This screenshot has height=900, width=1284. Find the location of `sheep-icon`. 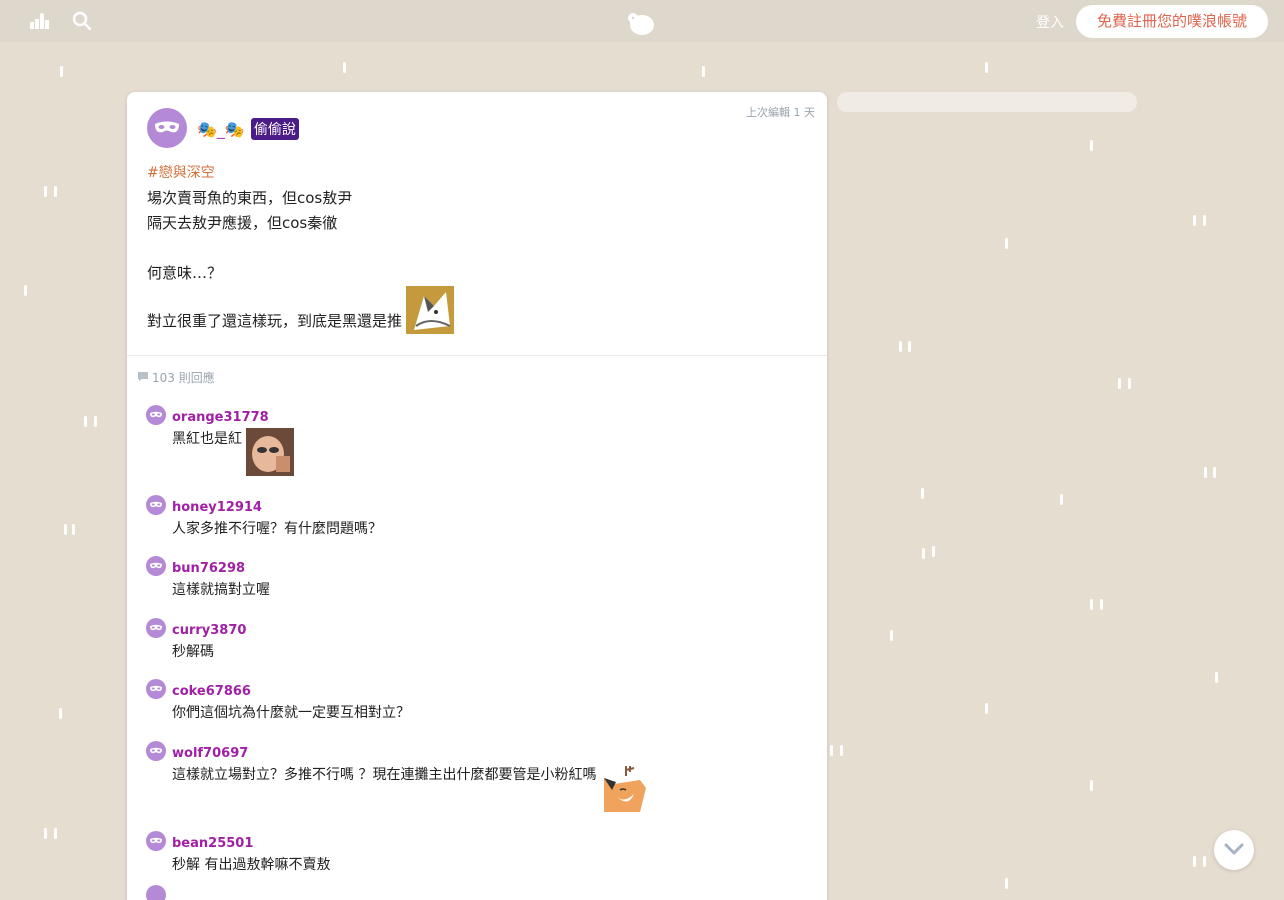

sheep-icon is located at coordinates (40, 23).